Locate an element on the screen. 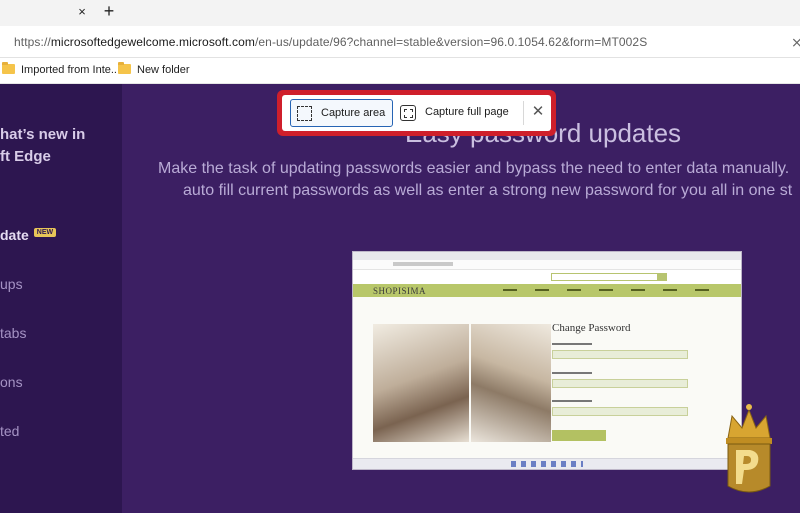  sidebar-item-label: ups is located at coordinates (11, 284).